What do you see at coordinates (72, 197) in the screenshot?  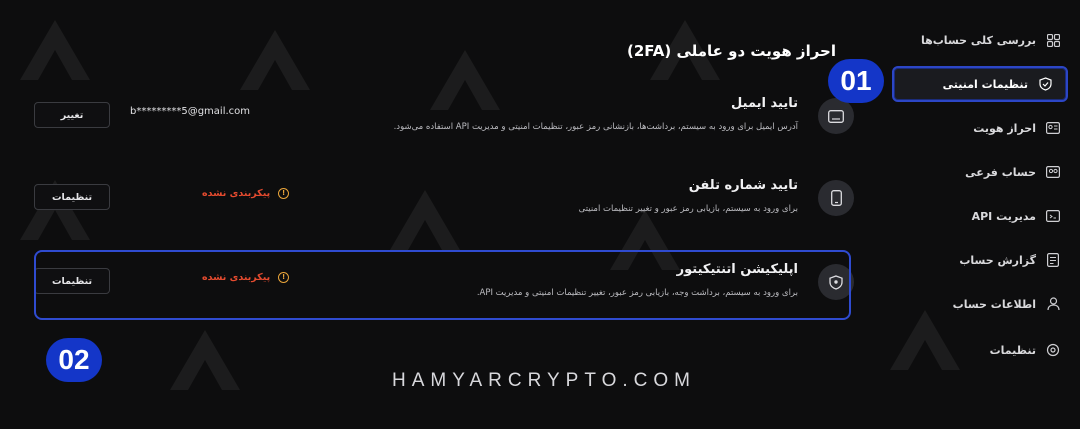 I see `phone-settings-button: تنظیمات` at bounding box center [72, 197].